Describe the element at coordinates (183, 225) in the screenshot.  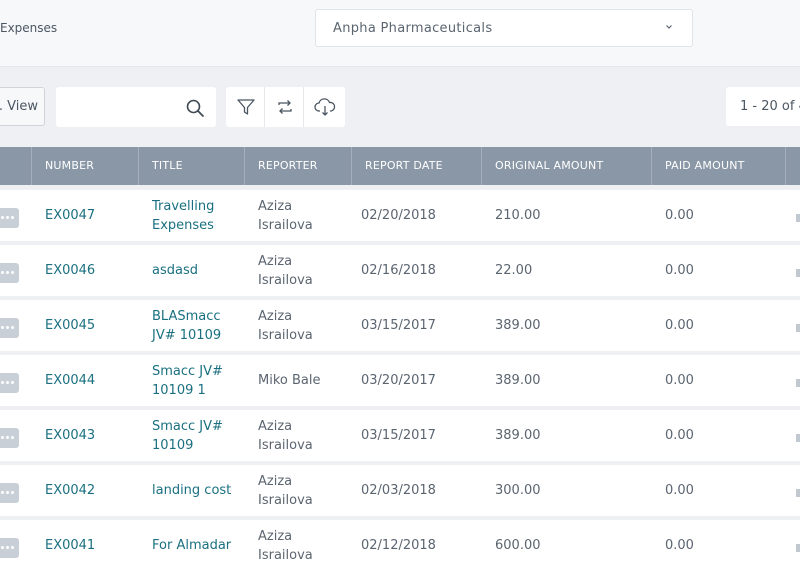
I see `expense-title-link-line: Expenses` at that location.